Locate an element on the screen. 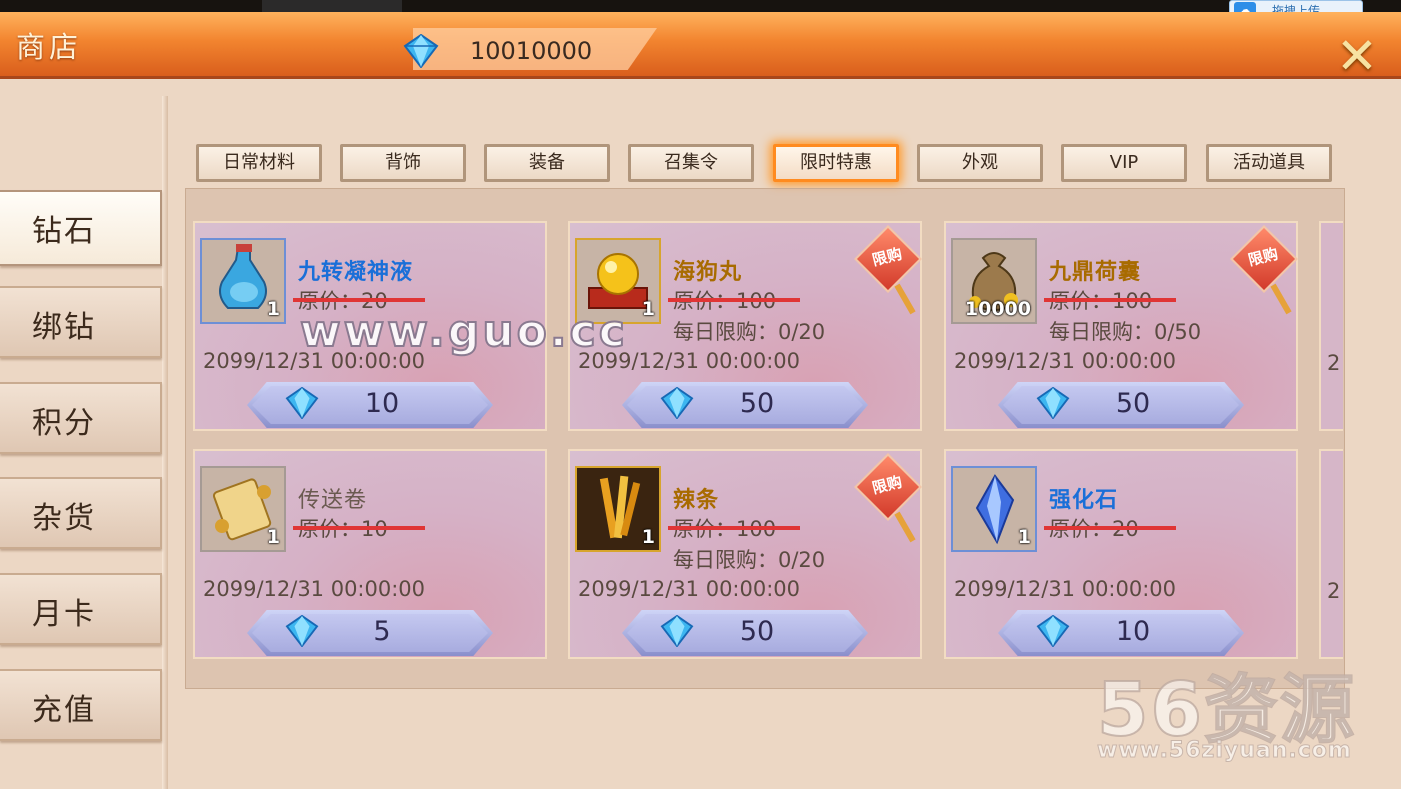  item-name: 九鼎荷囊 is located at coordinates (1095, 272).